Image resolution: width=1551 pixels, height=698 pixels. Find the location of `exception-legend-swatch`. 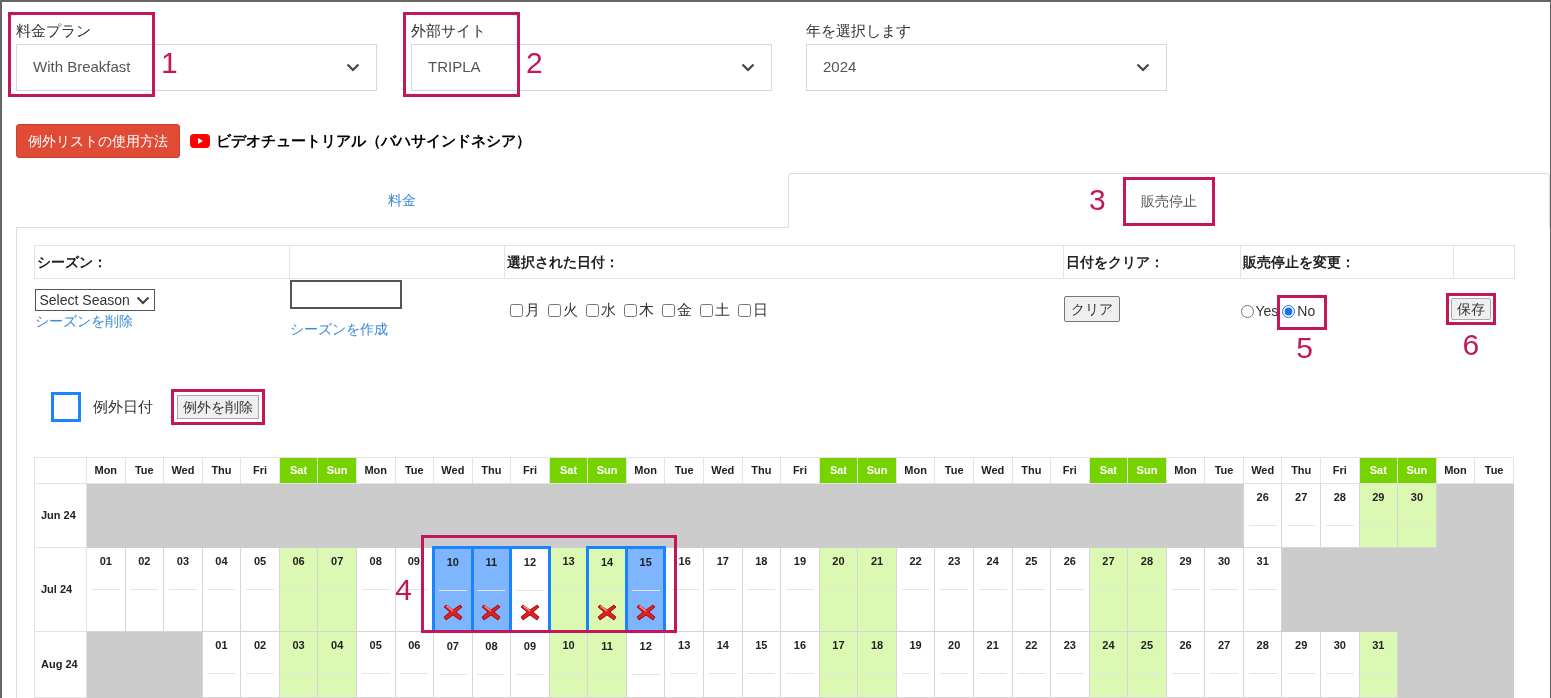

exception-legend-swatch is located at coordinates (66, 407).